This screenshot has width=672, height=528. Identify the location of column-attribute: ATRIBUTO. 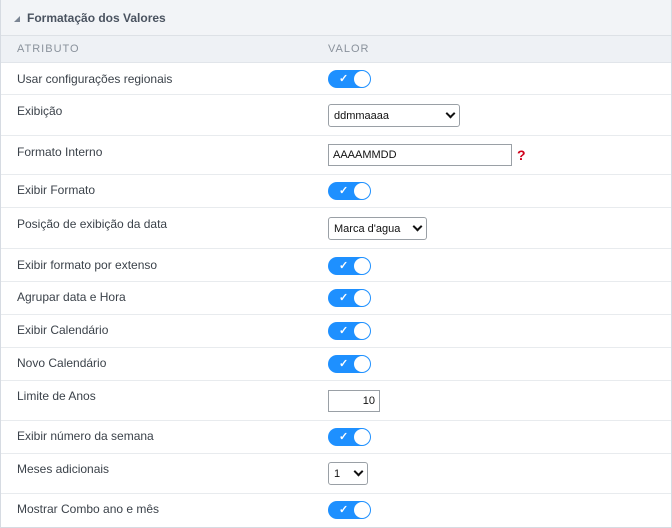
(48, 49).